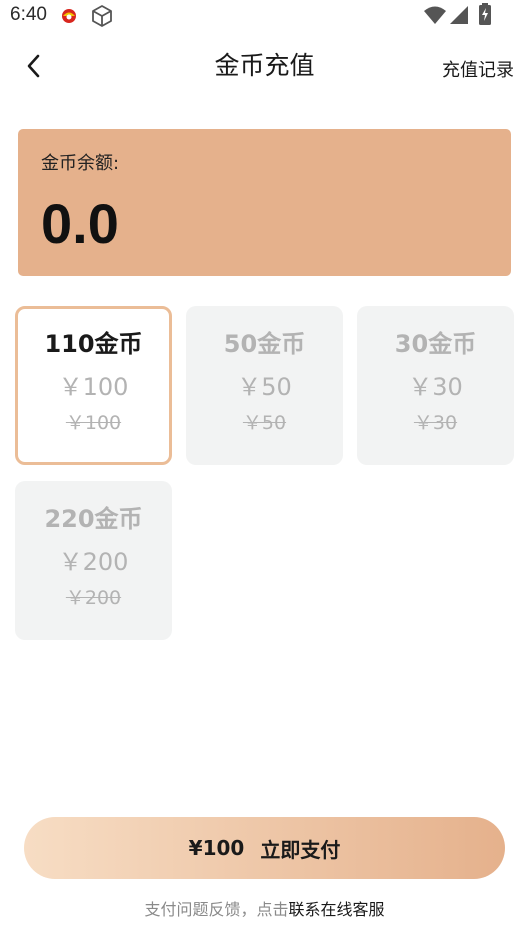  Describe the element at coordinates (264, 66) in the screenshot. I see `header: 金币充值 充值记录` at that location.